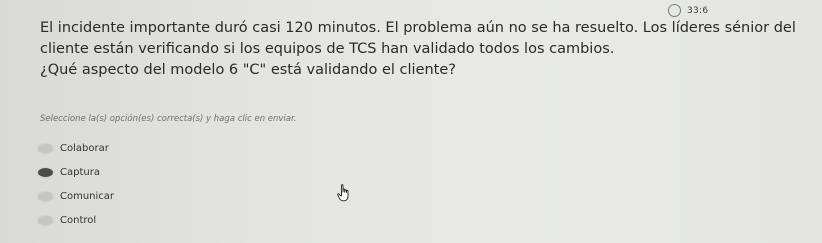 The height and width of the screenshot is (243, 822). Describe the element at coordinates (674, 10) in the screenshot. I see `timer-icon` at that location.